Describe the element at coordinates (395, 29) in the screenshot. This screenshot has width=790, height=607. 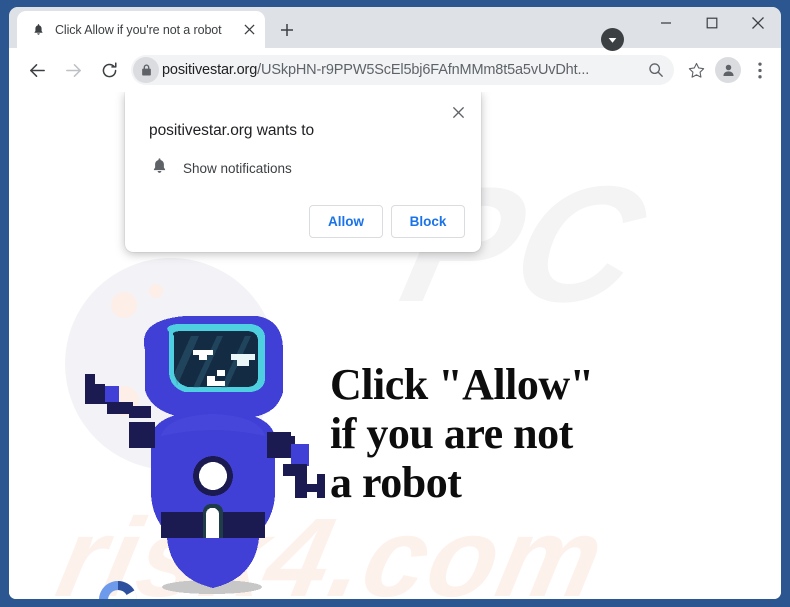
I see `tab-strip: Click Allow if you're not a robot` at that location.